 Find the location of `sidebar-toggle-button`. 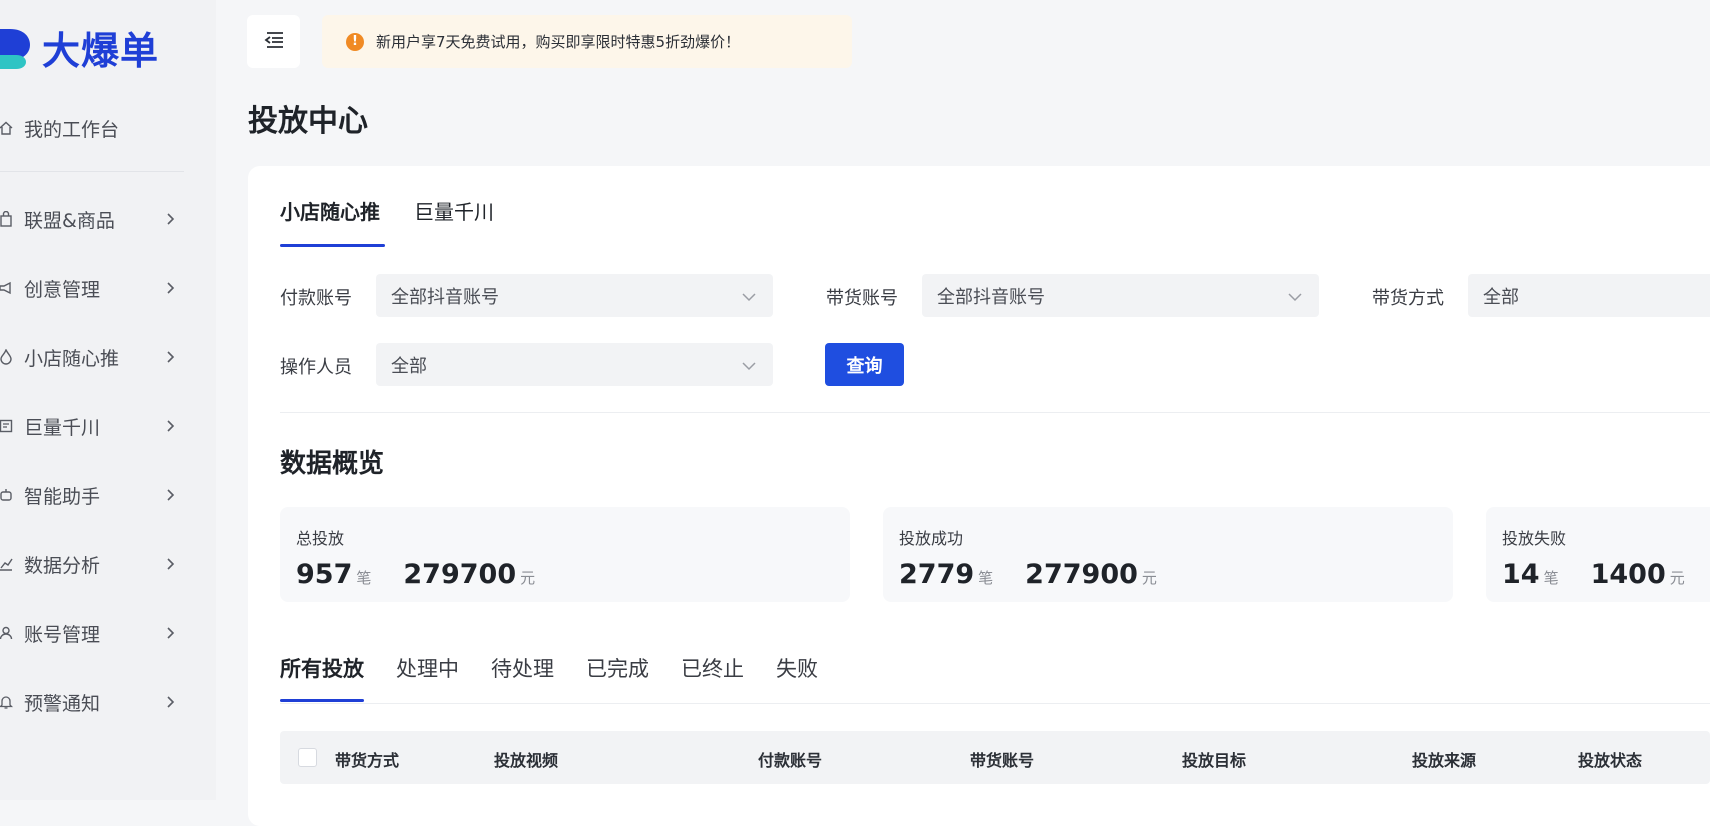

sidebar-toggle-button is located at coordinates (273, 41).